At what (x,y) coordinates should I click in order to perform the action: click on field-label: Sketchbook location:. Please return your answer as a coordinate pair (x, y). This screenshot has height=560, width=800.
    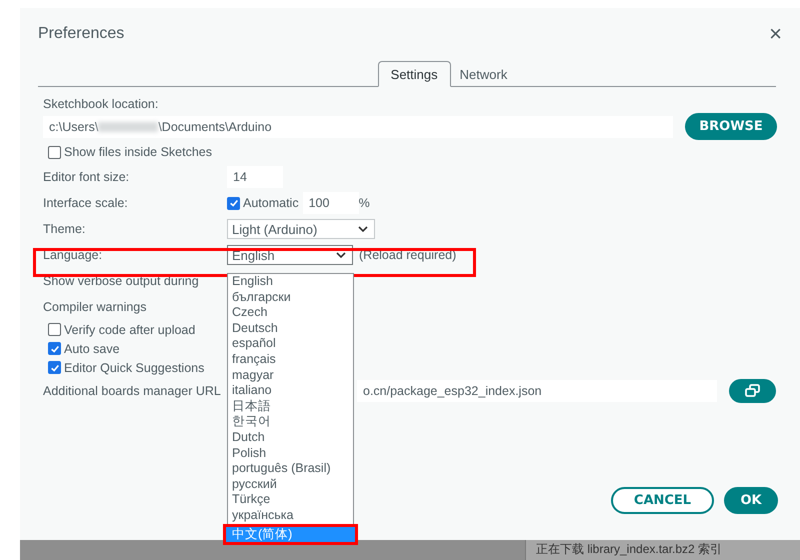
    Looking at the image, I should click on (101, 104).